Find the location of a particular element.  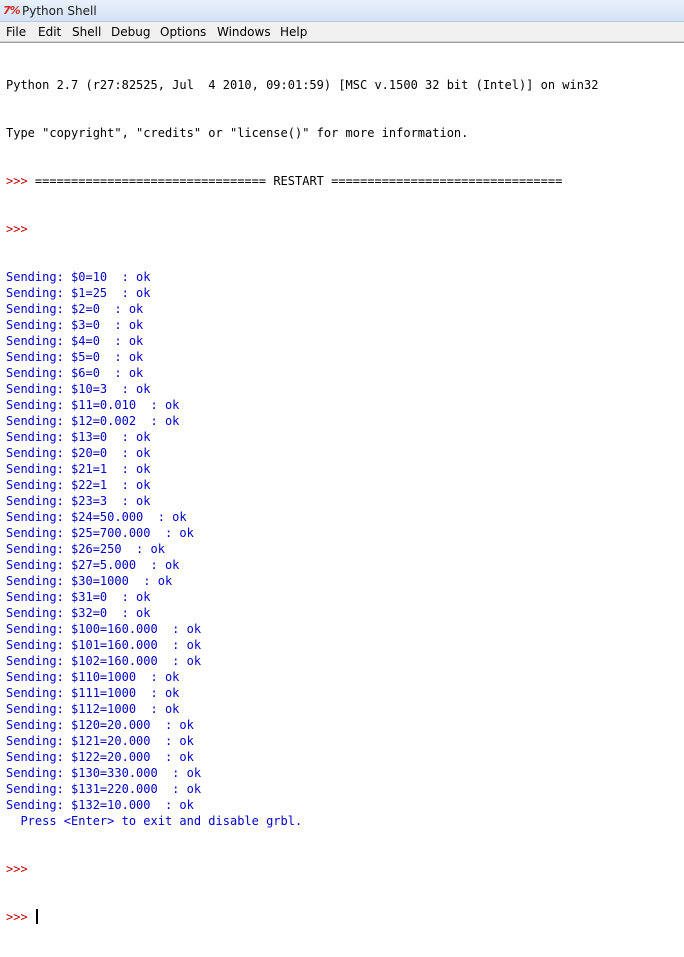

output-line: Sending: $21=1 : ok is located at coordinates (78, 469).